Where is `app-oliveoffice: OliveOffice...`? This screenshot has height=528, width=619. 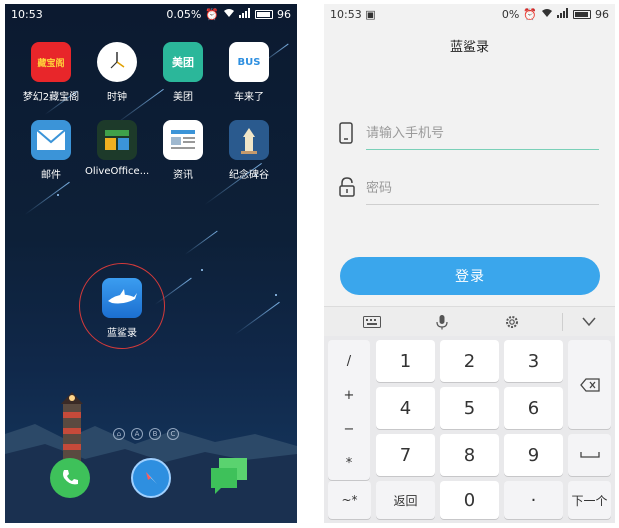
app-oliveoffice: OliveOffice... is located at coordinates (117, 148).